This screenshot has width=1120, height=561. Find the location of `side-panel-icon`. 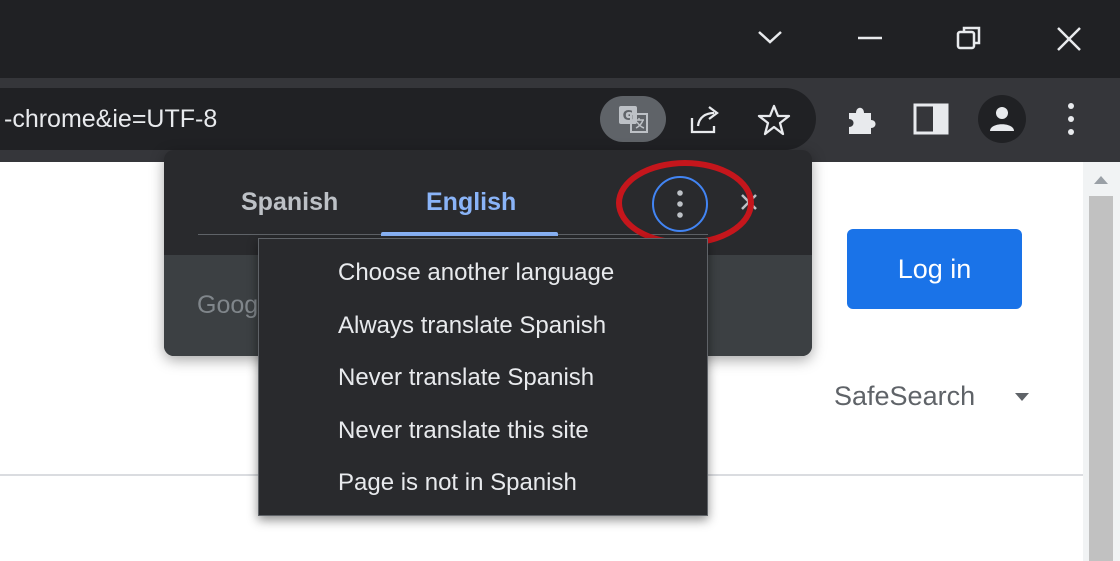

side-panel-icon is located at coordinates (931, 119).